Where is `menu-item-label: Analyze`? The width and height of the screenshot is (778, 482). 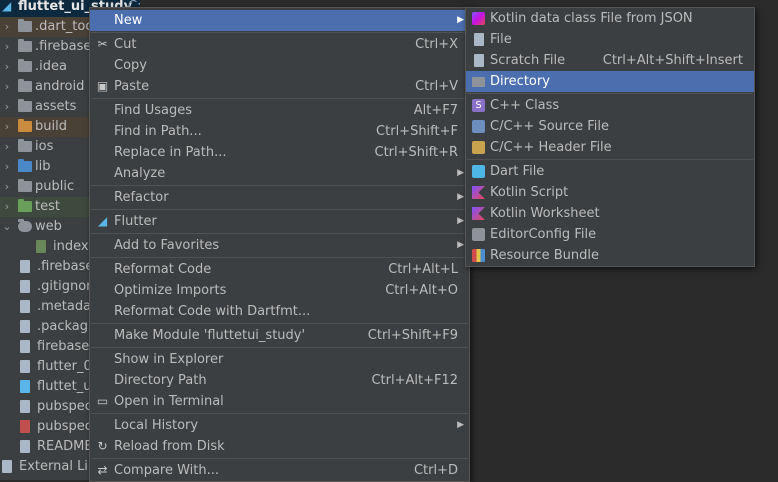 menu-item-label: Analyze is located at coordinates (140, 173).